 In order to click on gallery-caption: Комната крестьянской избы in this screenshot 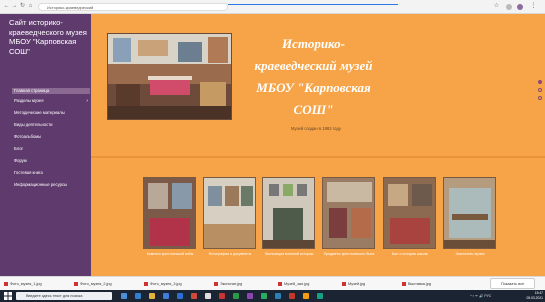, I will do `click(170, 254)`.